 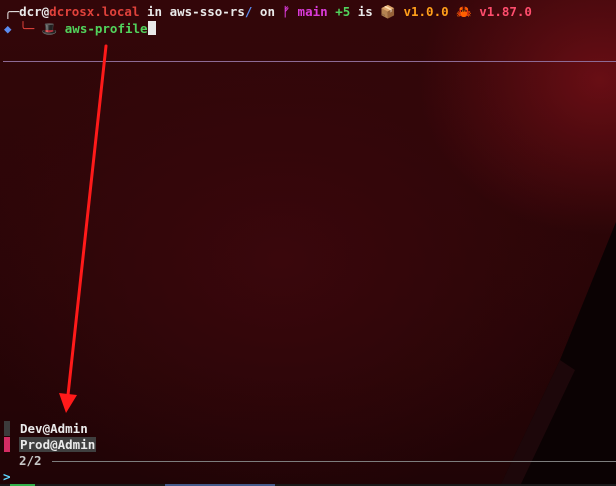 I want to click on annotation-arrow, so click(x=83, y=228).